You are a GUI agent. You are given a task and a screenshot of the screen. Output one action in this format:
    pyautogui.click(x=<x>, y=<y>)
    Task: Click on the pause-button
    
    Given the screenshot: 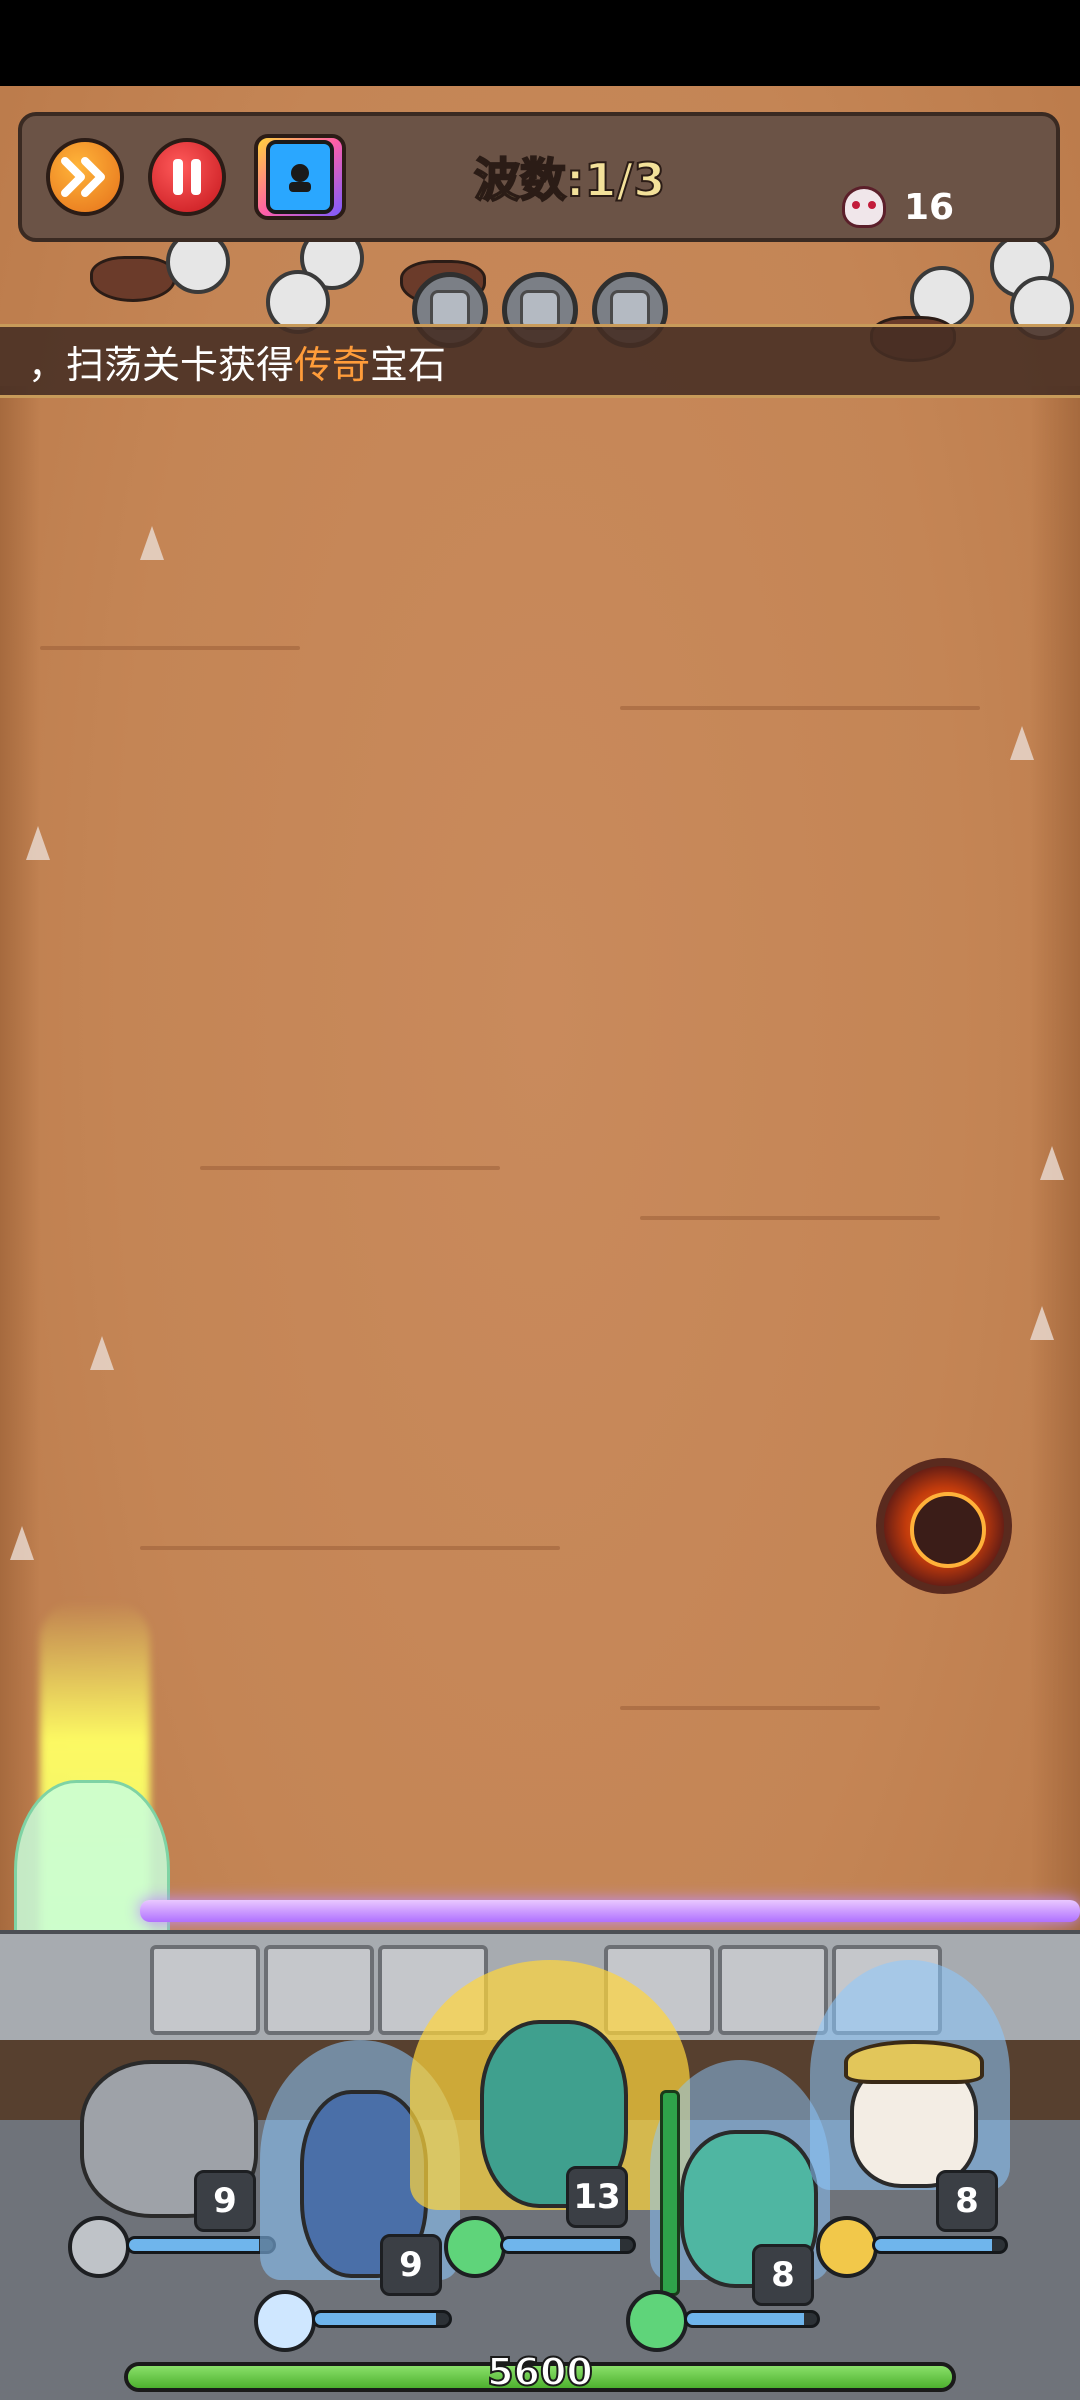 What is the action you would take?
    pyautogui.click(x=187, y=177)
    